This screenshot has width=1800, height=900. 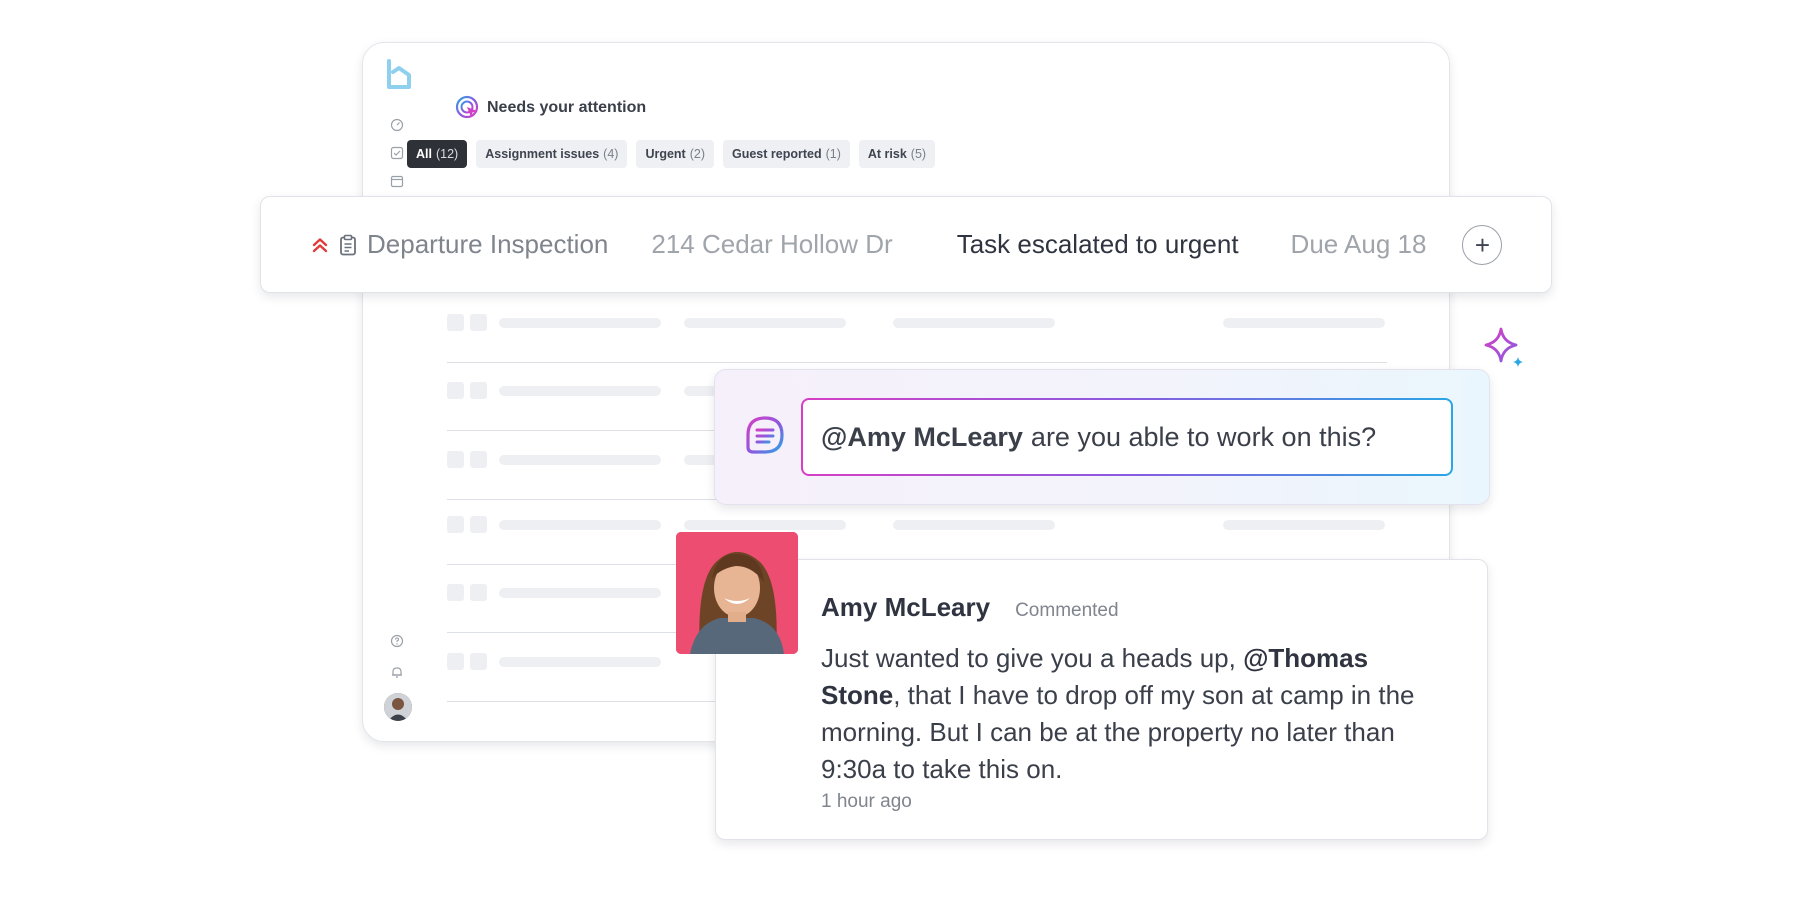 What do you see at coordinates (467, 107) in the screenshot?
I see `attention-icon` at bounding box center [467, 107].